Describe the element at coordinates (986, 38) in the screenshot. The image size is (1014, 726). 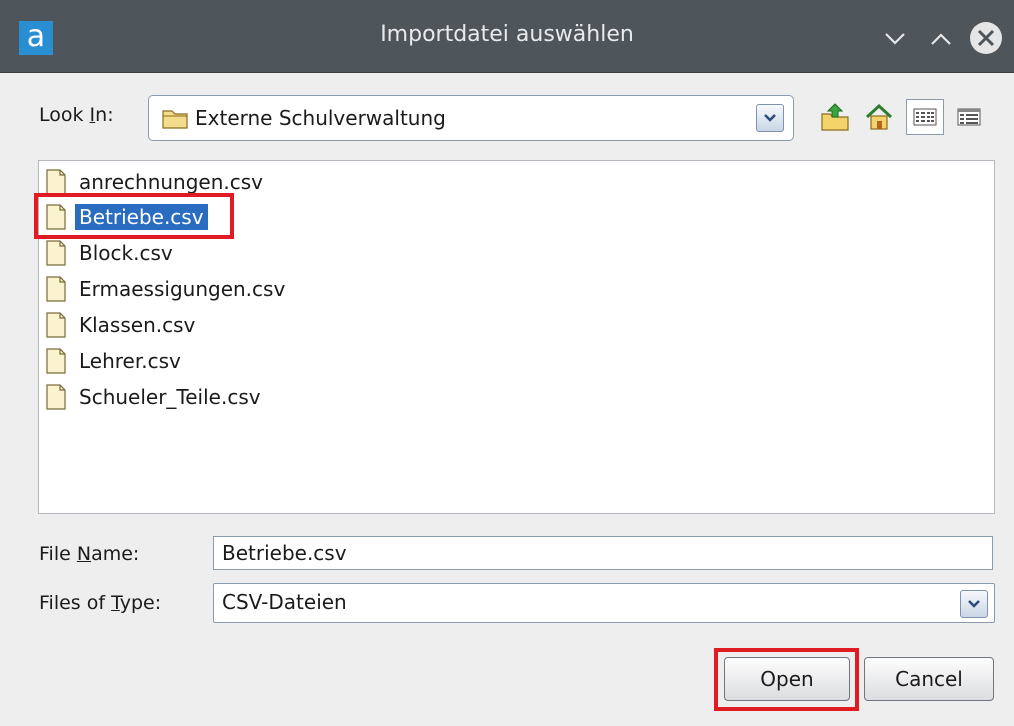
I see `close-icon` at that location.